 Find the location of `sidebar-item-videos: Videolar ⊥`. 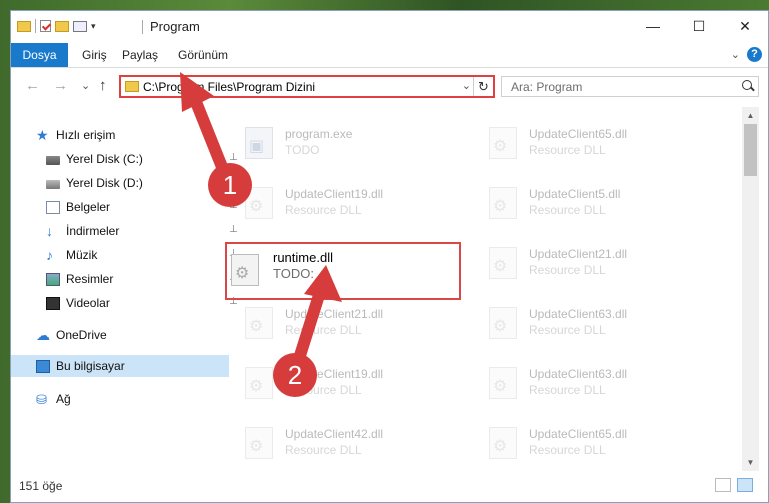

sidebar-item-videos: Videolar ⊥ is located at coordinates (125, 303).